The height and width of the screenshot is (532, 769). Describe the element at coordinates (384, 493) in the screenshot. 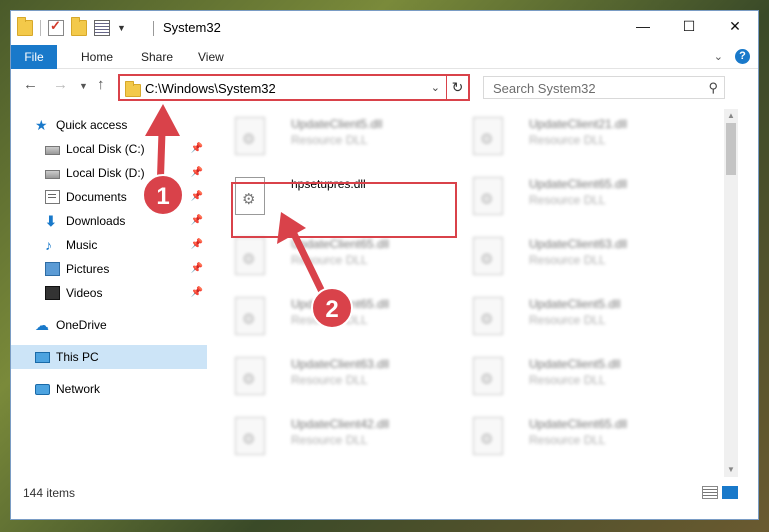

I see `status-bar: 144 items` at that location.